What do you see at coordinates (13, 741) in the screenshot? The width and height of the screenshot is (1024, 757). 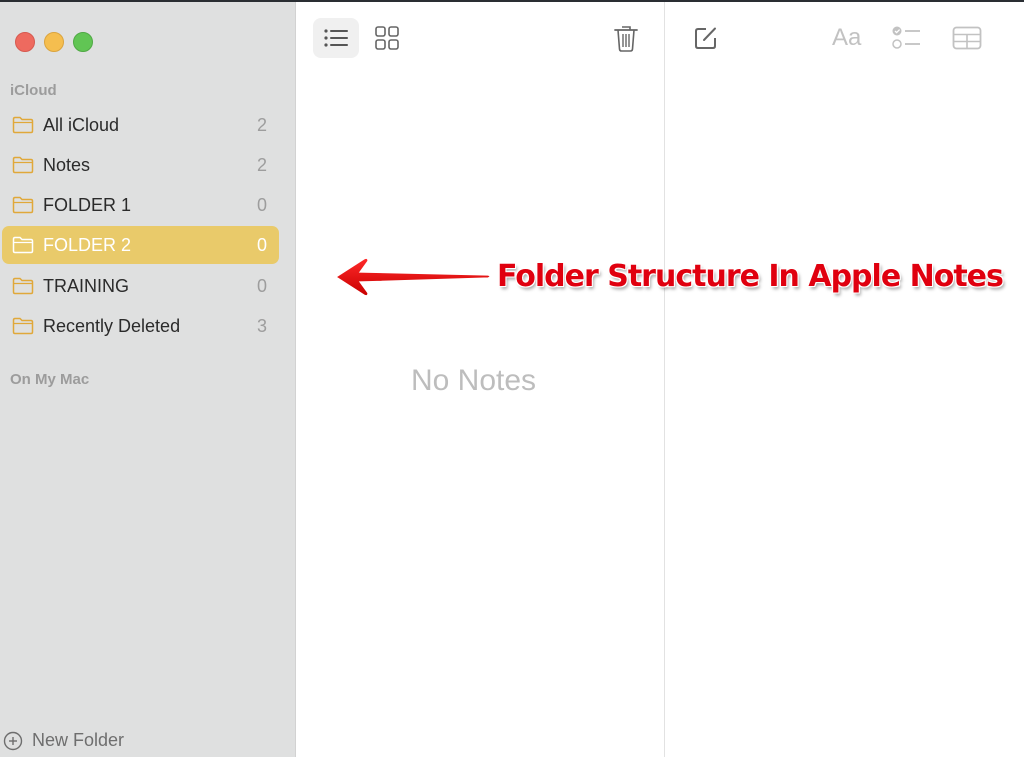 I see `plus-circle-icon` at bounding box center [13, 741].